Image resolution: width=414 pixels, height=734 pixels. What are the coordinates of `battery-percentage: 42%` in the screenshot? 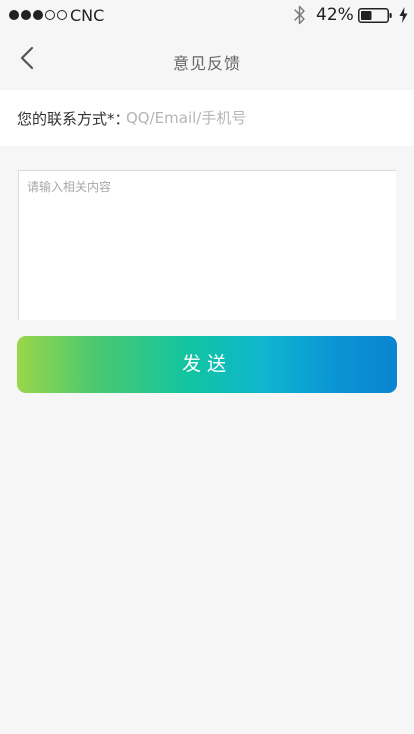 It's located at (335, 15).